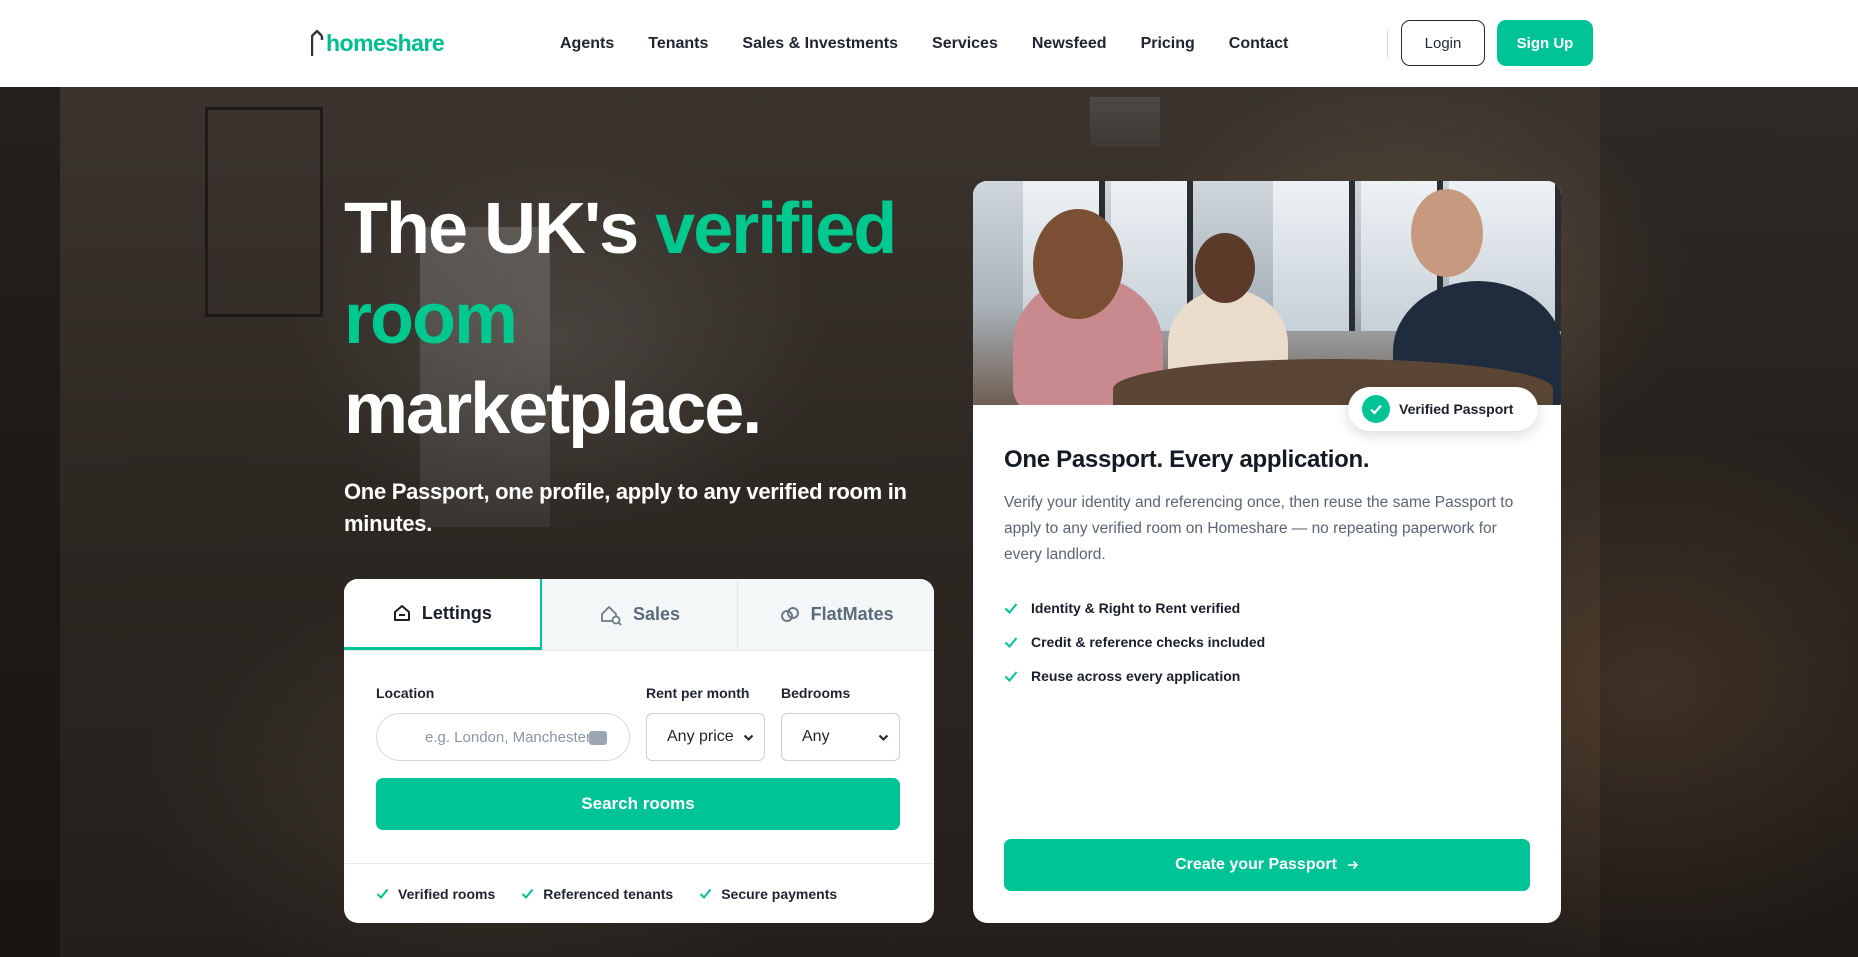  What do you see at coordinates (611, 615) in the screenshot?
I see `house-search-icon` at bounding box center [611, 615].